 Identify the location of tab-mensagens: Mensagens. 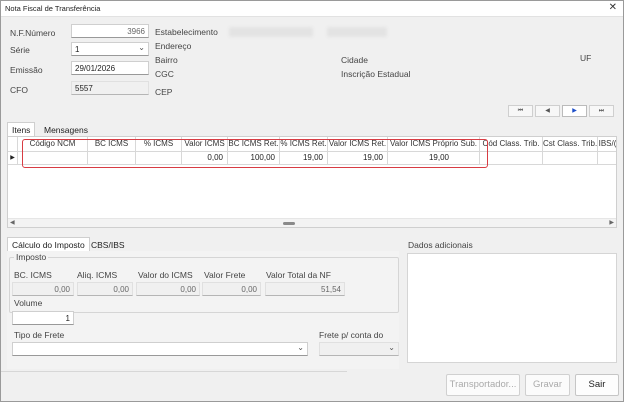
(66, 130).